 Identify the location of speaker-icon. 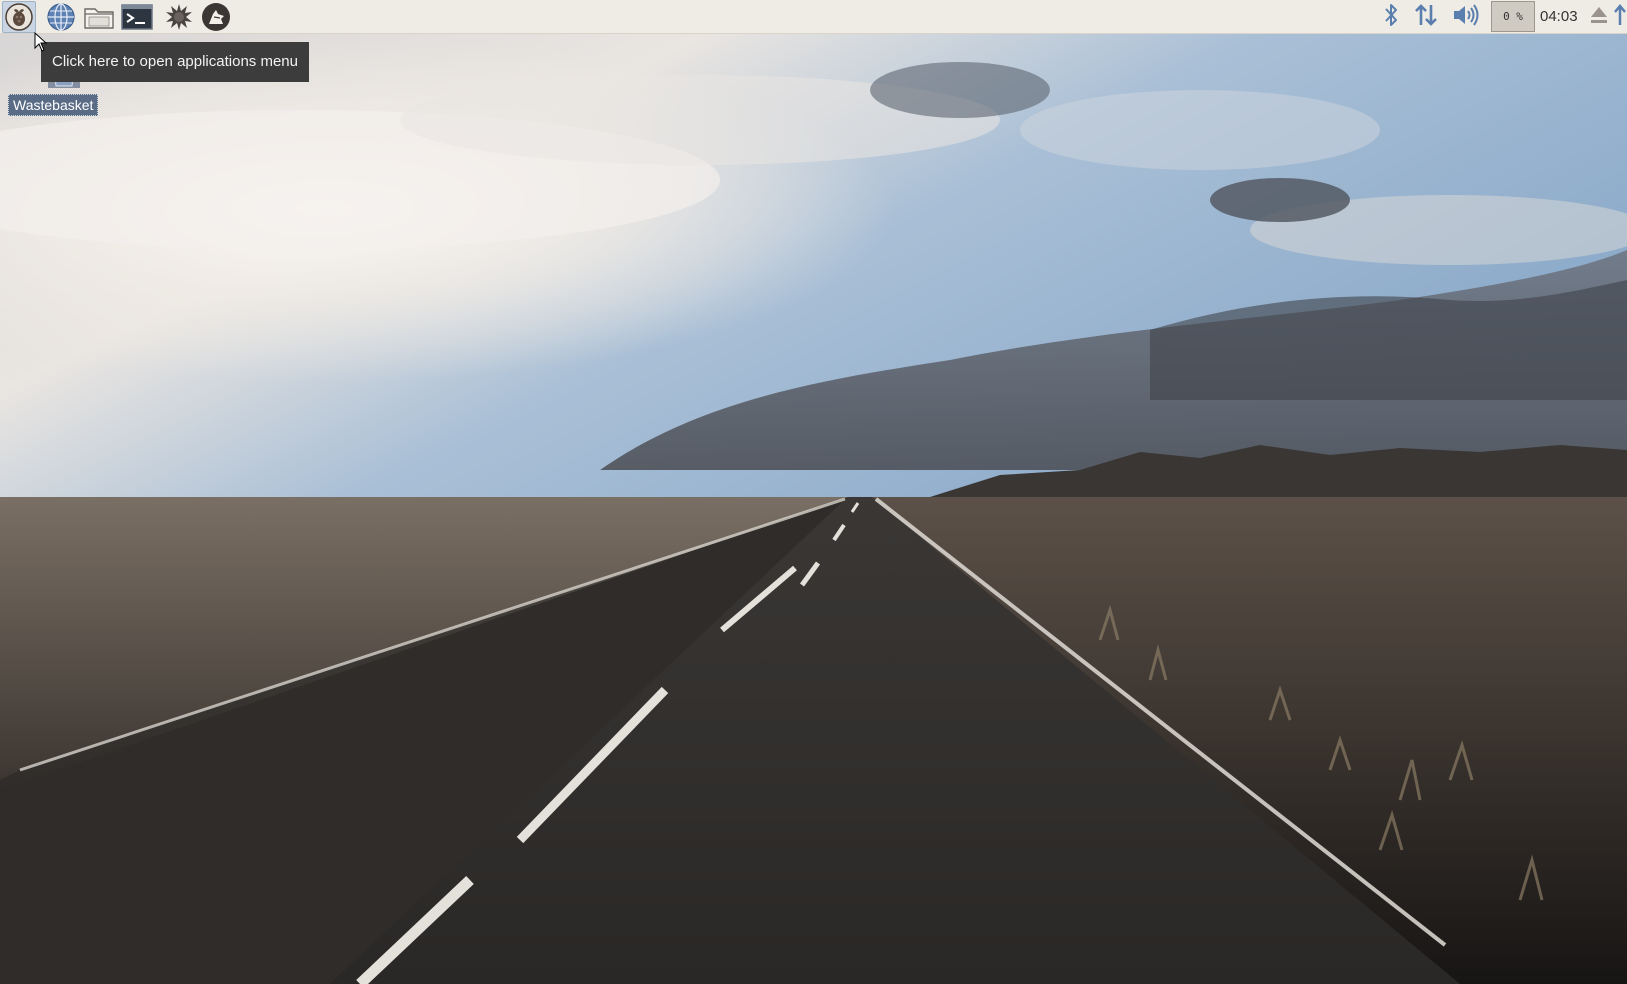
(1466, 17).